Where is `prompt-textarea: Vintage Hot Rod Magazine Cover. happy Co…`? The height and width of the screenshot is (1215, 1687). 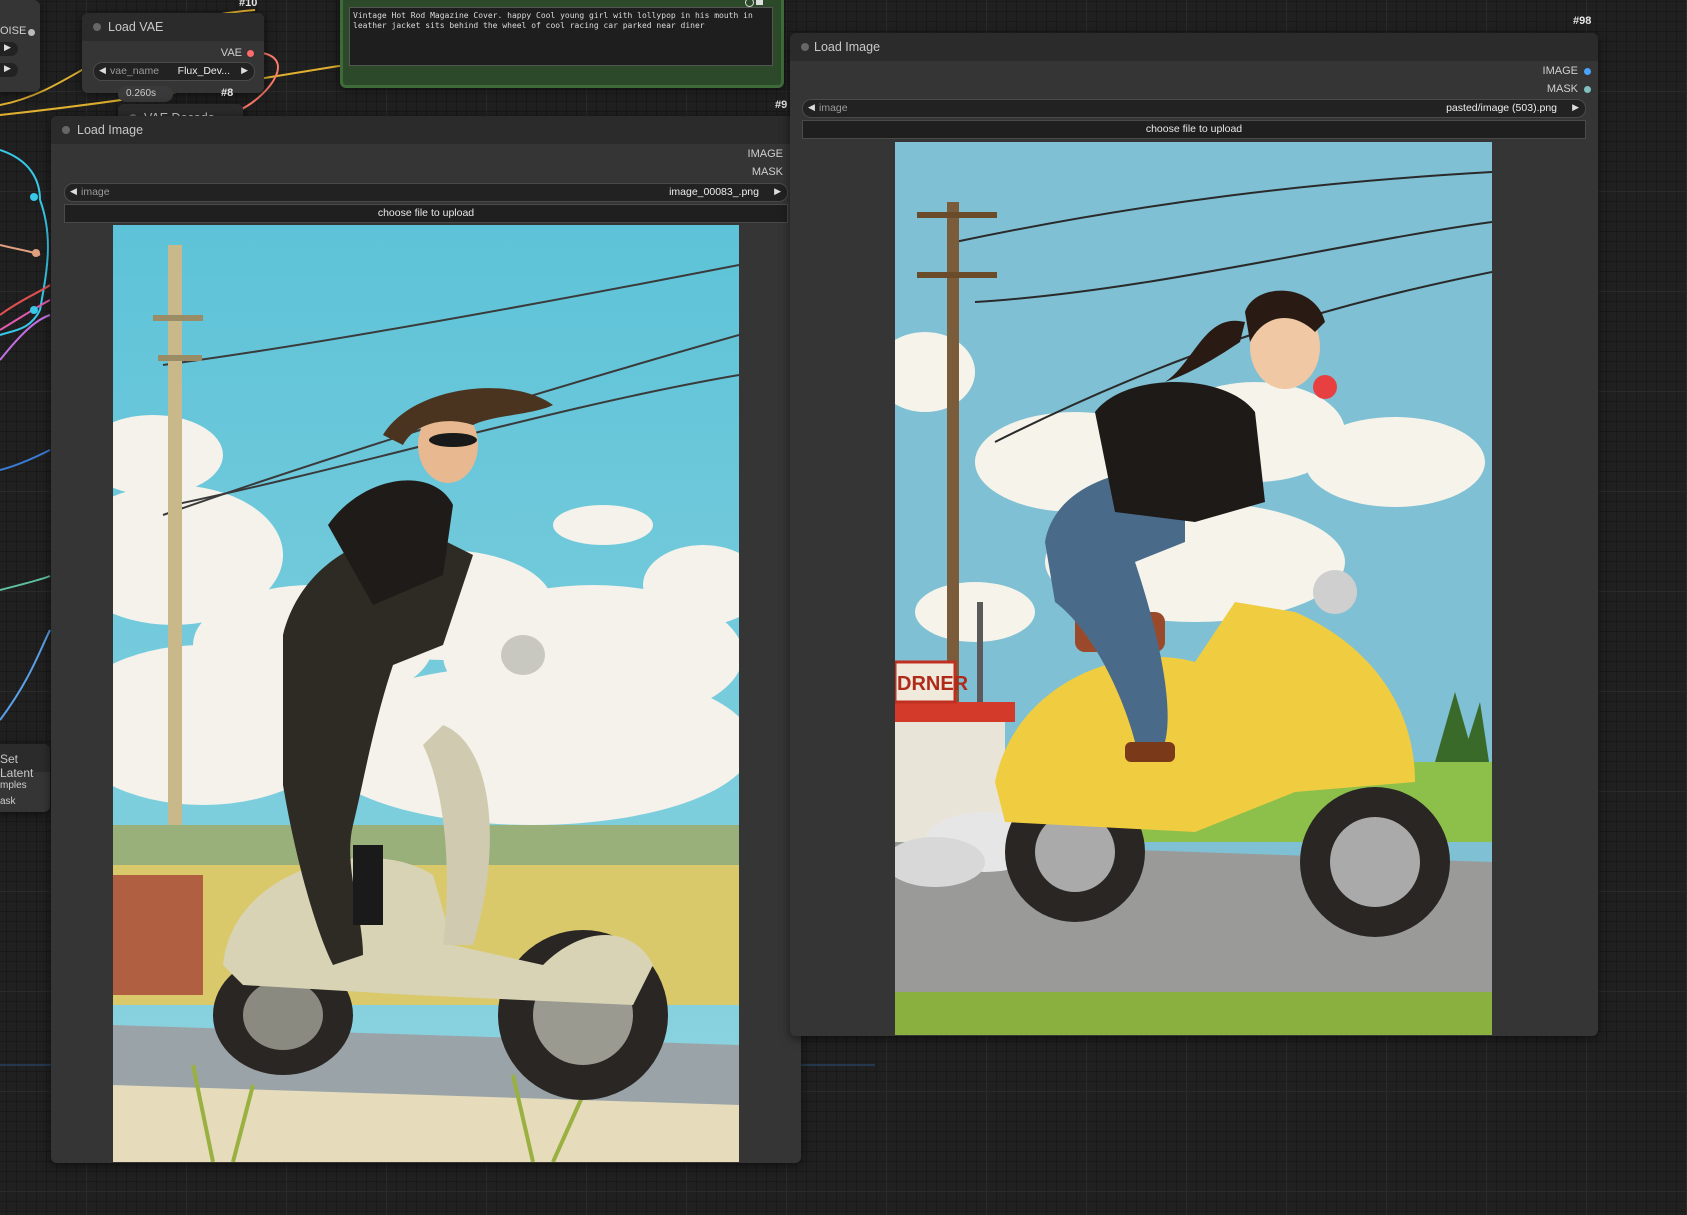 prompt-textarea: Vintage Hot Rod Magazine Cover. happy Co… is located at coordinates (561, 36).